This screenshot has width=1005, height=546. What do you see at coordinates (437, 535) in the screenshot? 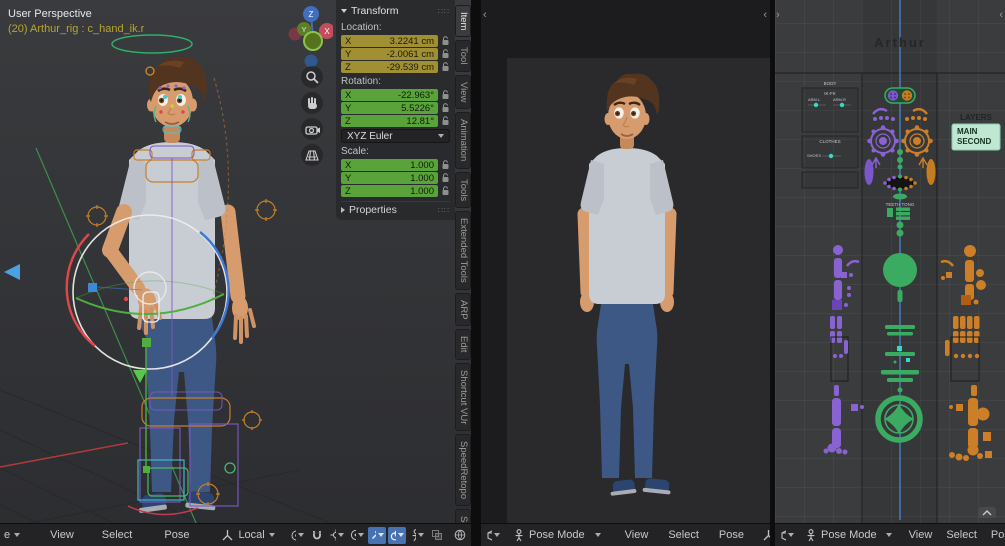
I see `xray-toggle` at bounding box center [437, 535].